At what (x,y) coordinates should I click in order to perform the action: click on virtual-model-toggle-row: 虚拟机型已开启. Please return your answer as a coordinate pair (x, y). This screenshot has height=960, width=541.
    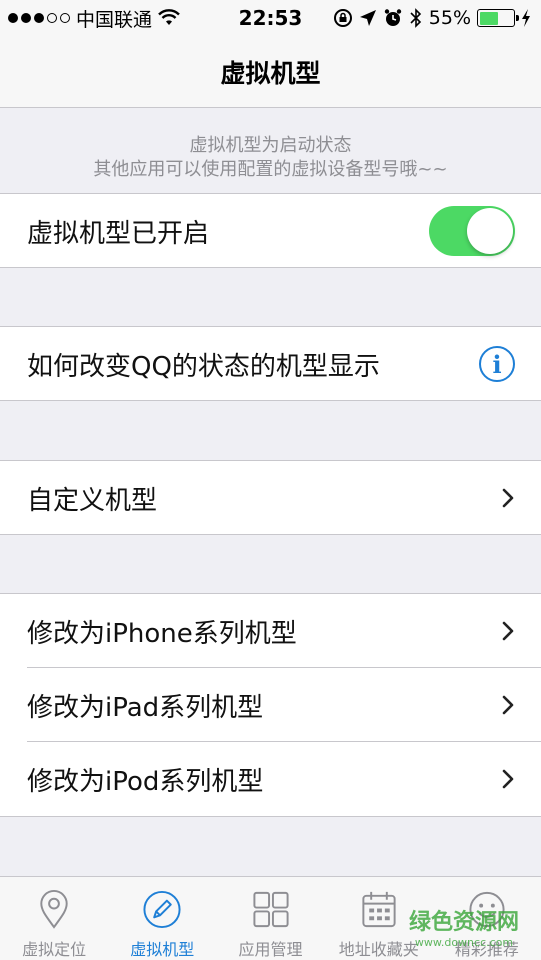
    Looking at the image, I should click on (270, 231).